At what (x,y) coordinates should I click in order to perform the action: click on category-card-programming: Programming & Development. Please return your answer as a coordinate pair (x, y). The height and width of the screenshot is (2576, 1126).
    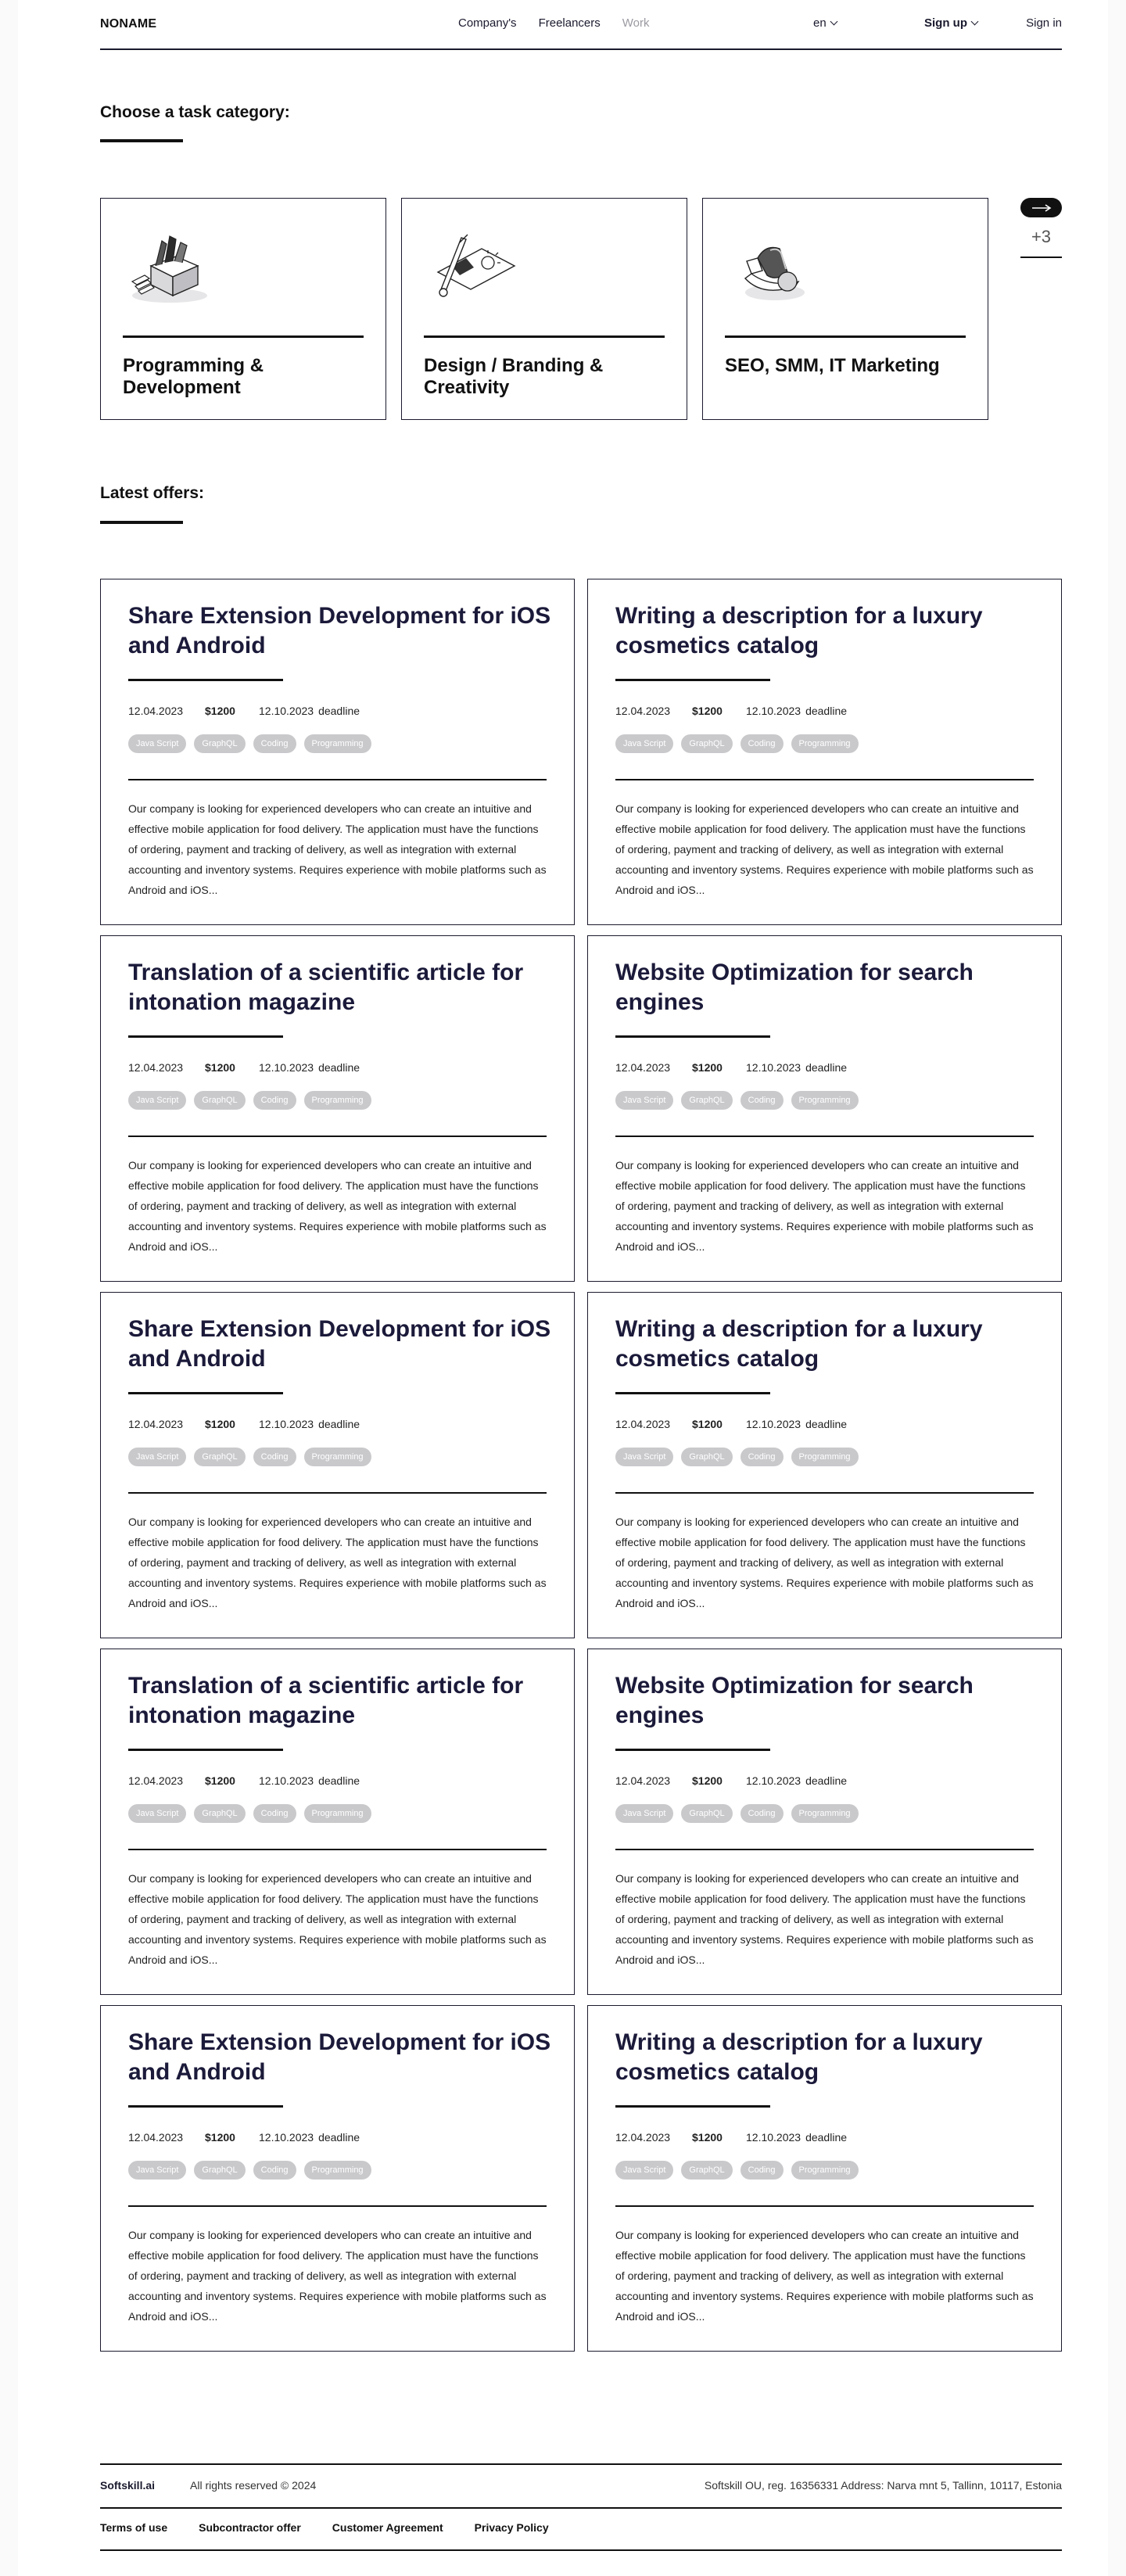
    Looking at the image, I should click on (243, 309).